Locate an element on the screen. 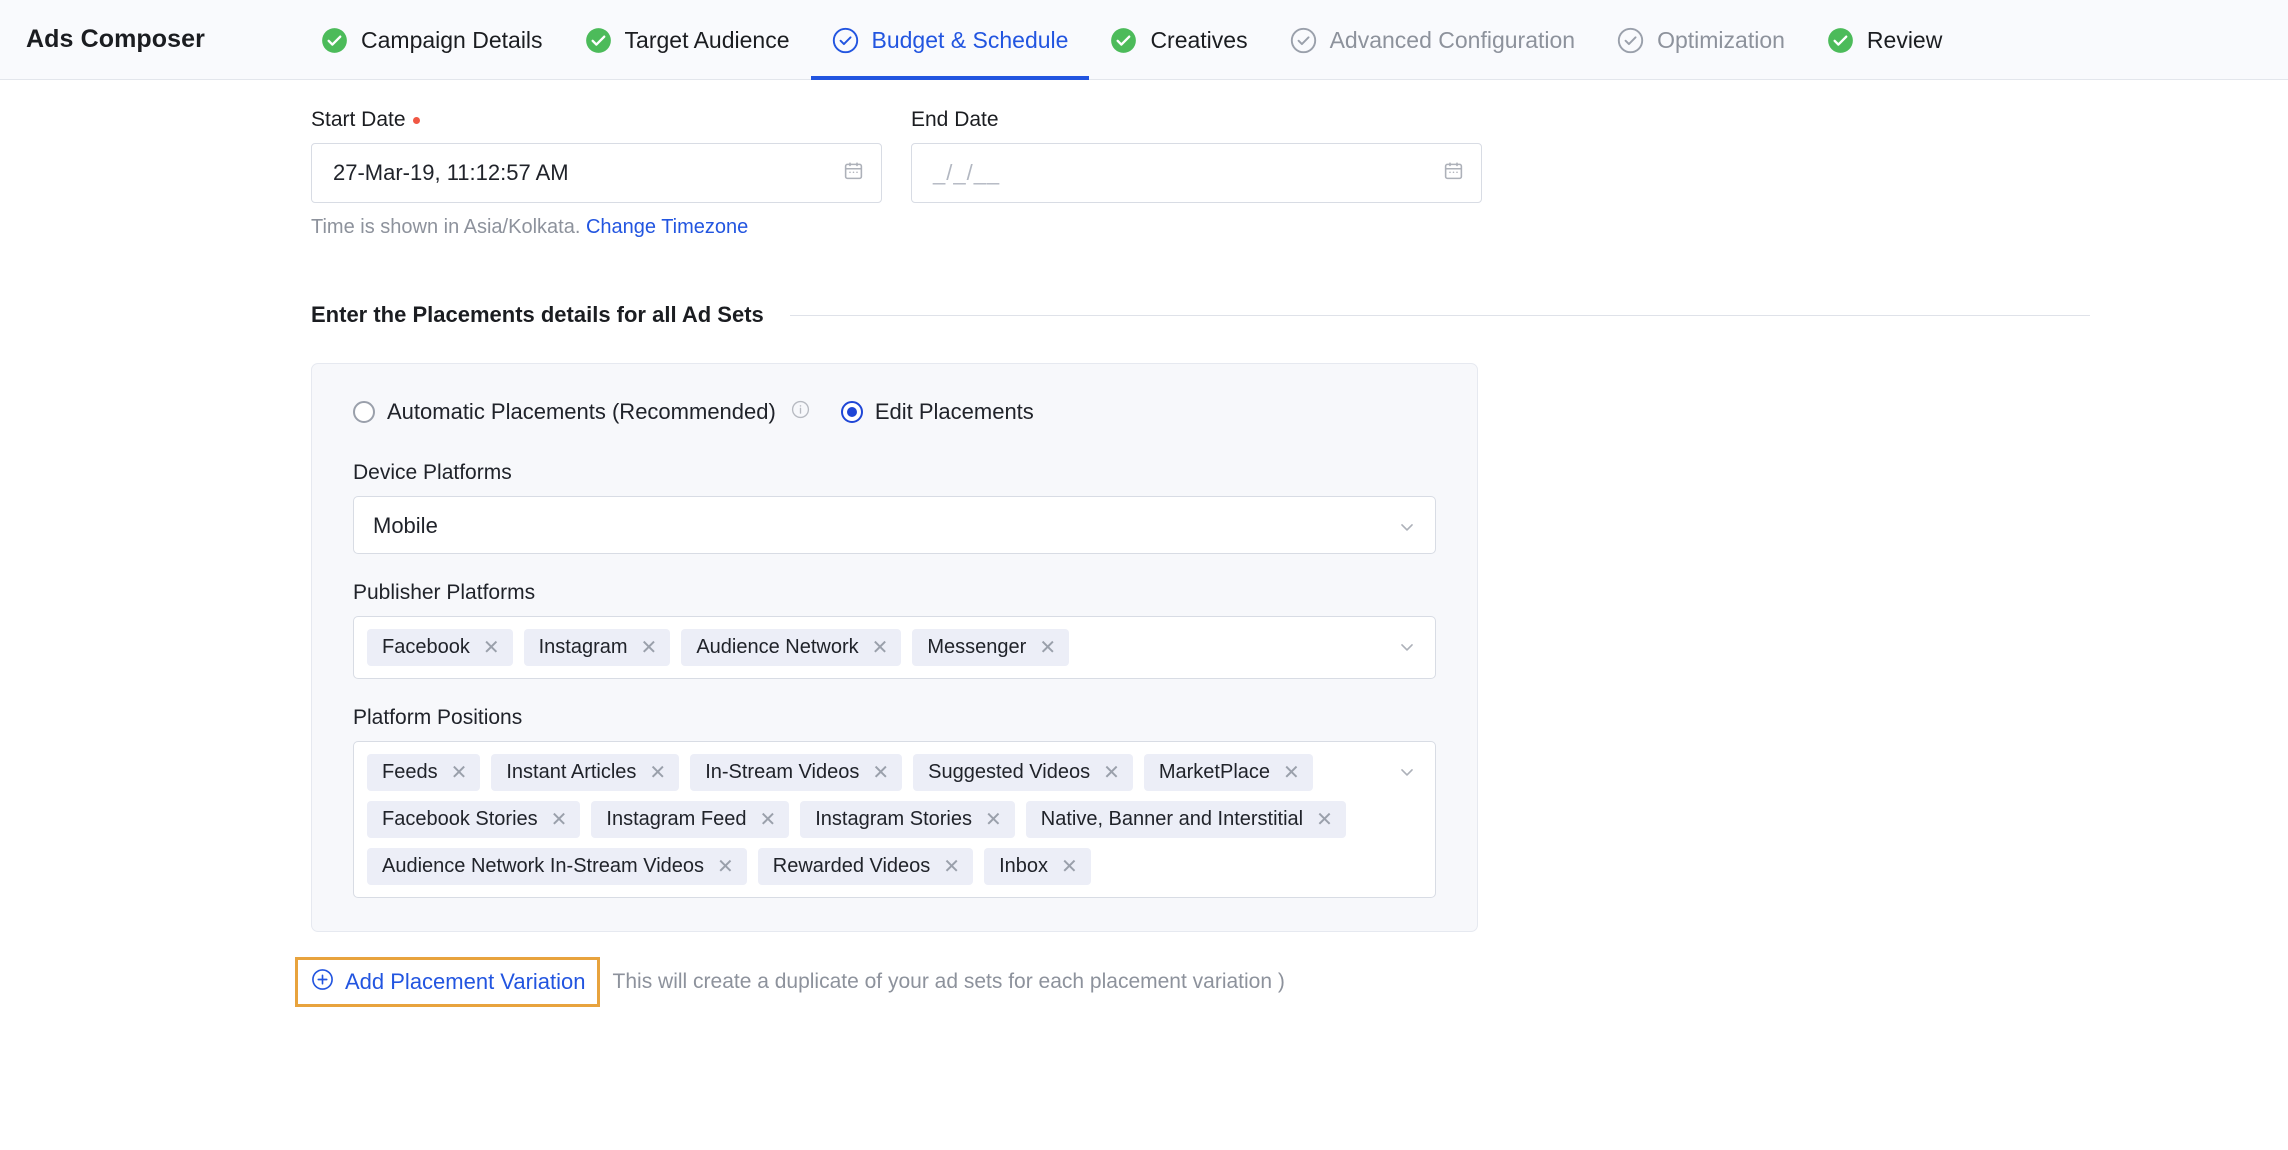  chip-label: Audience Network In-Stream Videos is located at coordinates (543, 866).